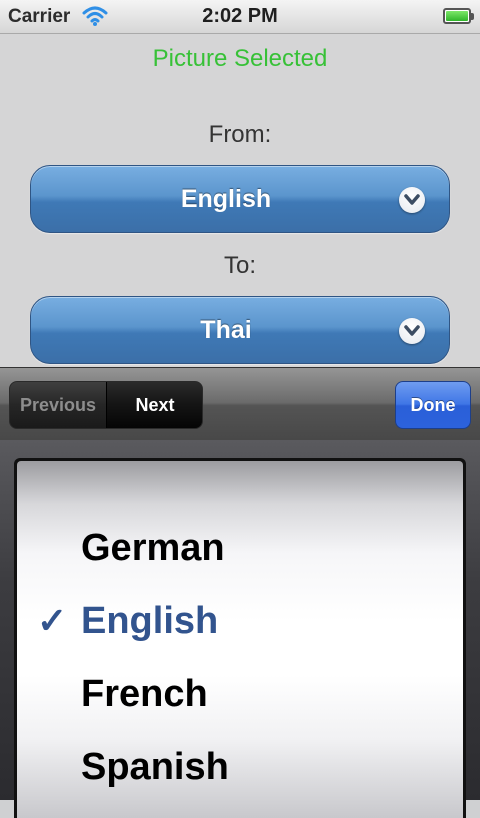 This screenshot has width=480, height=818. Describe the element at coordinates (226, 330) in the screenshot. I see `to-language-value: Thai` at that location.